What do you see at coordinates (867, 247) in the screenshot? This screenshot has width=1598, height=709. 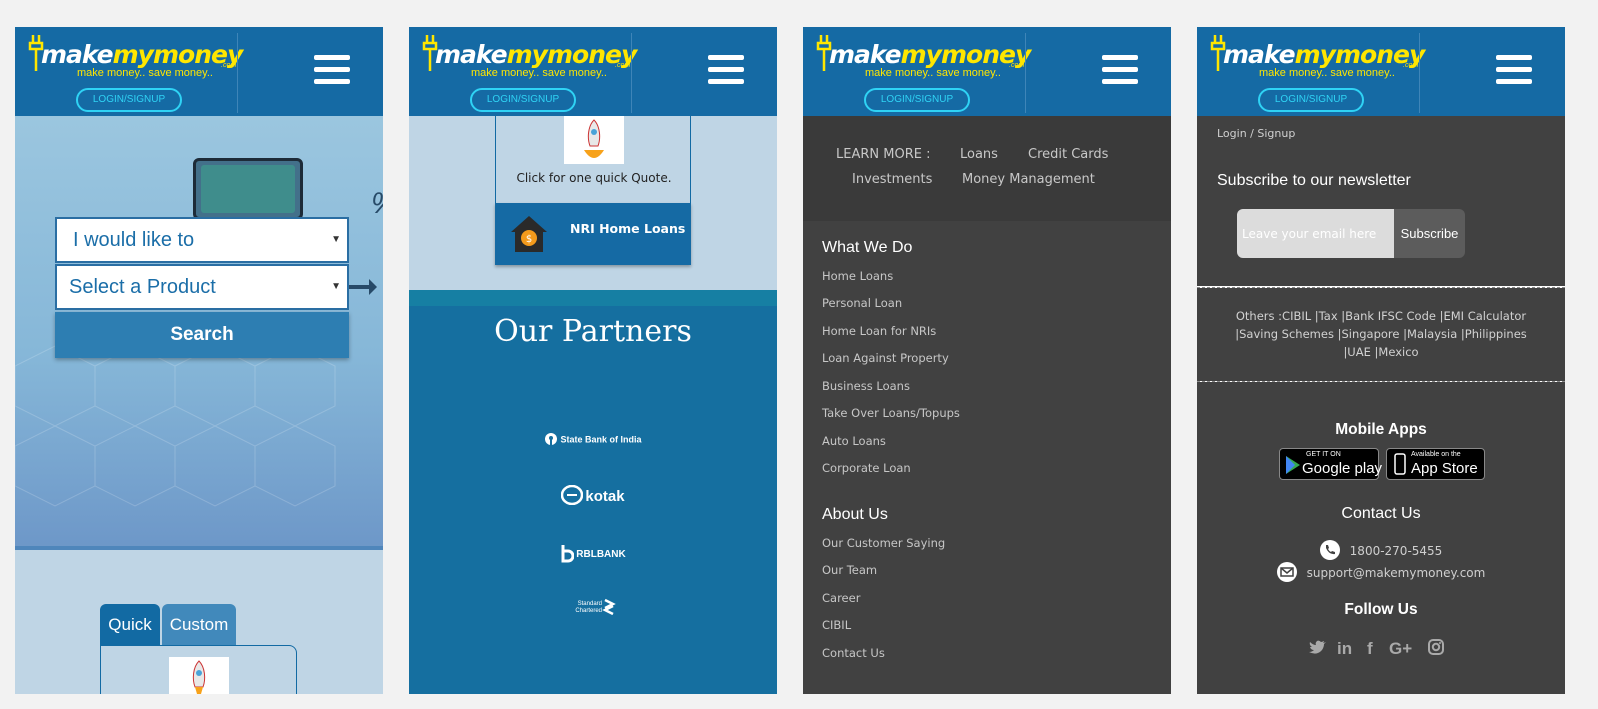 I see `what-we-do-title: What We Do` at bounding box center [867, 247].